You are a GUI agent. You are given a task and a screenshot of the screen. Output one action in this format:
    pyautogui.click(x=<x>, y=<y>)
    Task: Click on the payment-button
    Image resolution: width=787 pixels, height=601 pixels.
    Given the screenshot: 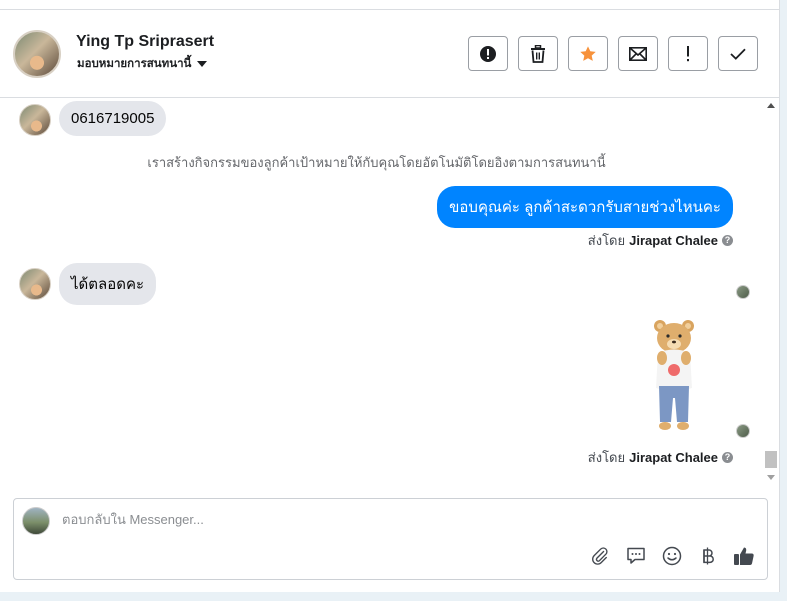 What is the action you would take?
    pyautogui.click(x=708, y=556)
    